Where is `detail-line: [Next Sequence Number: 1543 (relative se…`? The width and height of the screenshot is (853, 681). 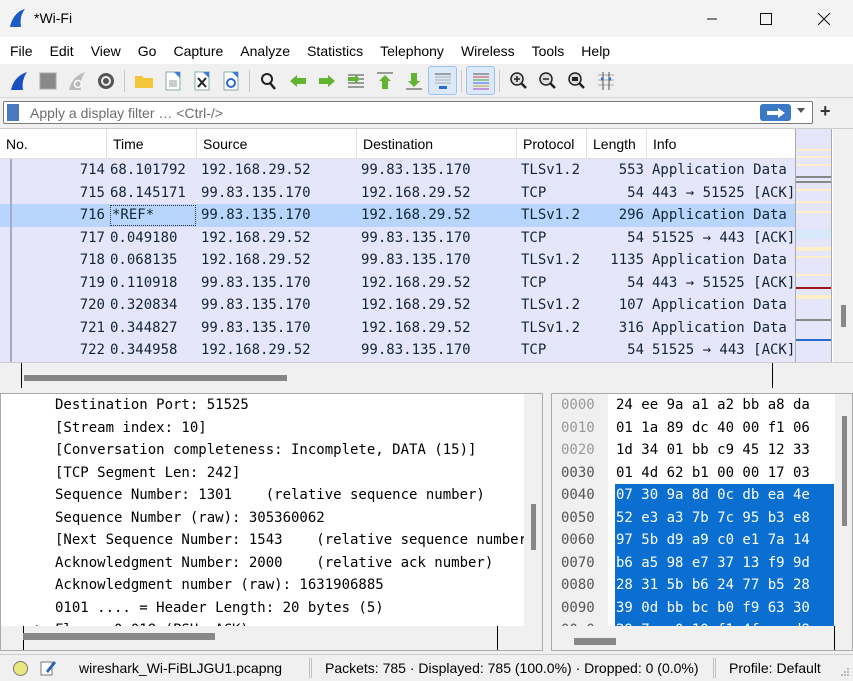 detail-line: [Next Sequence Number: 1543 (relative se… is located at coordinates (298, 540).